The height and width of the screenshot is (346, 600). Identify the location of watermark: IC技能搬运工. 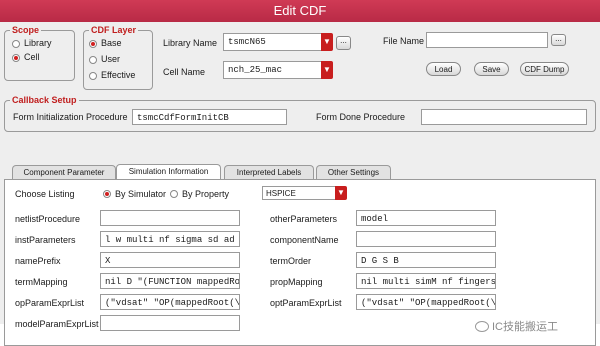
(516, 326).